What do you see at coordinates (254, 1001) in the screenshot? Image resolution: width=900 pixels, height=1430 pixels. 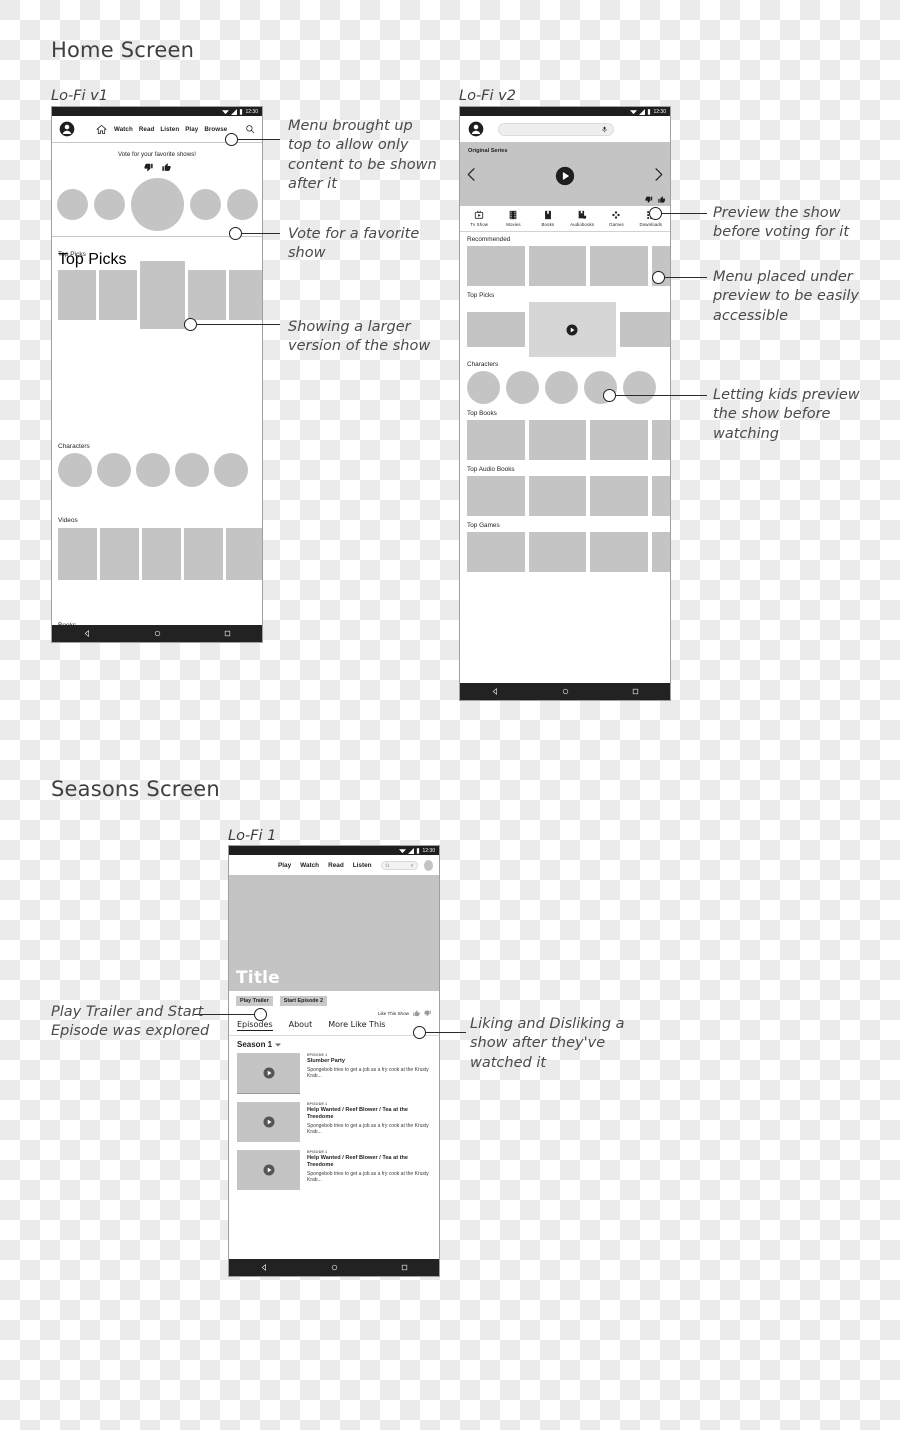 I see `play-trailer-button: Play Trailer` at bounding box center [254, 1001].